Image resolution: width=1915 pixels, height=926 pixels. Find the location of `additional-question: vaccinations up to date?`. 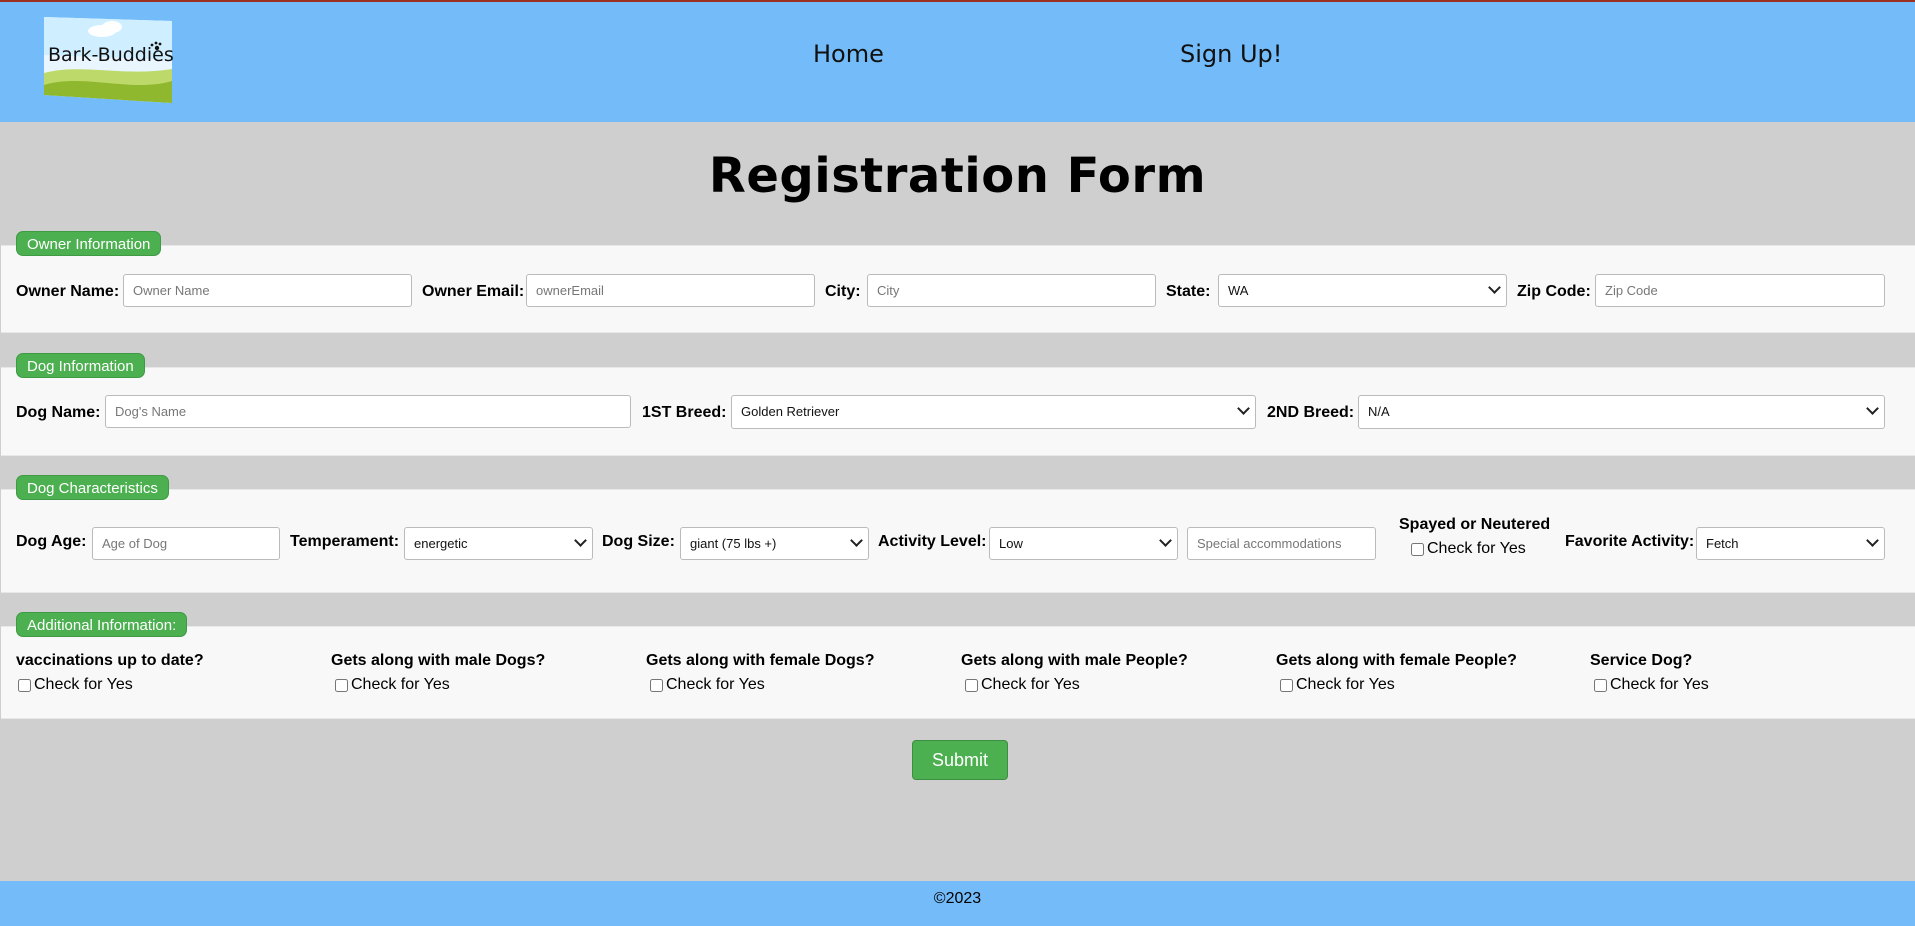

additional-question: vaccinations up to date? is located at coordinates (110, 660).